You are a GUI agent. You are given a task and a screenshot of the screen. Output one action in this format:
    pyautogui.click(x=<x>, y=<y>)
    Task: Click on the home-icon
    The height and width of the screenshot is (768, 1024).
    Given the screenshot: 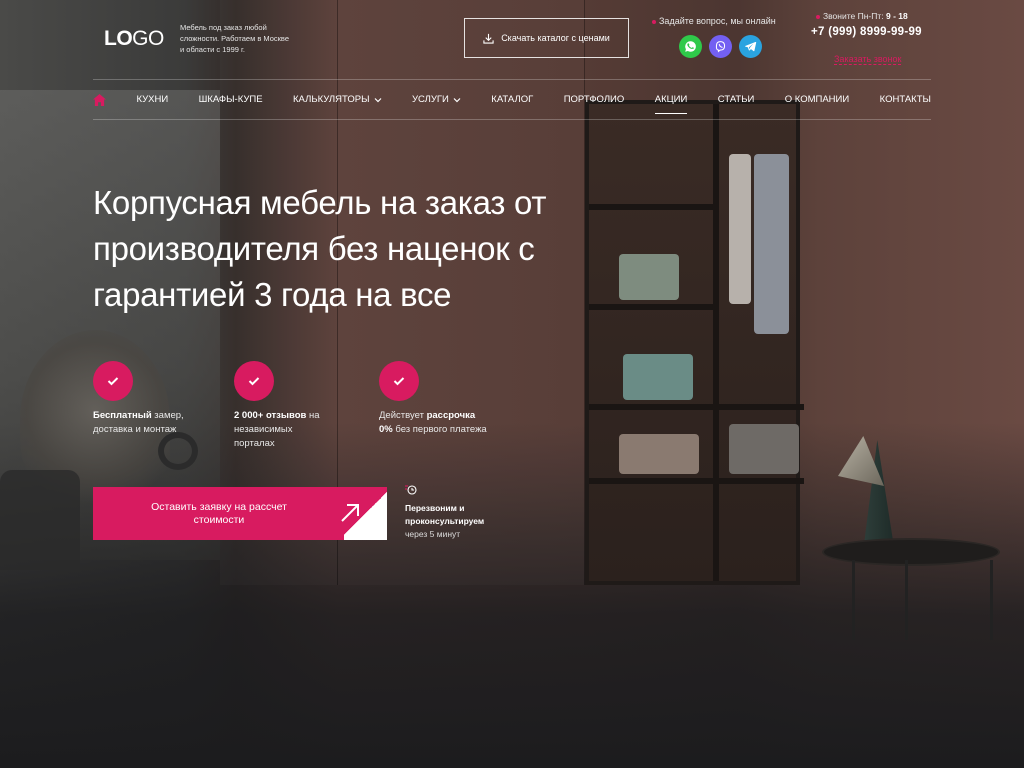 What is the action you would take?
    pyautogui.click(x=99, y=99)
    